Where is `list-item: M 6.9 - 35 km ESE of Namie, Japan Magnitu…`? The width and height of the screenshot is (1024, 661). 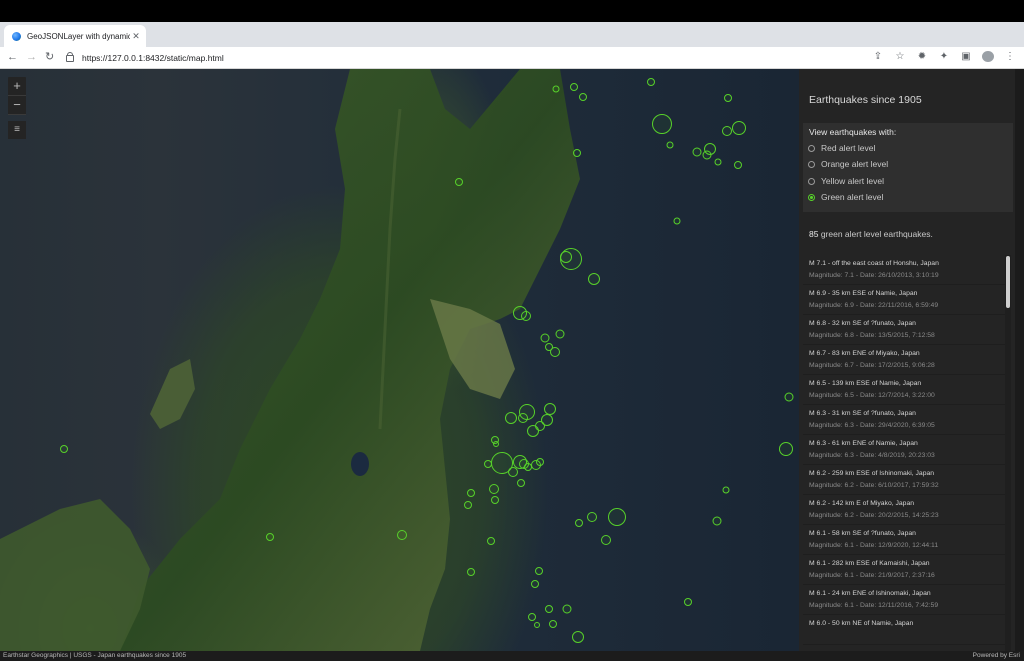
list-item: M 6.9 - 35 km ESE of Namie, Japan Magnitu… is located at coordinates (904, 300).